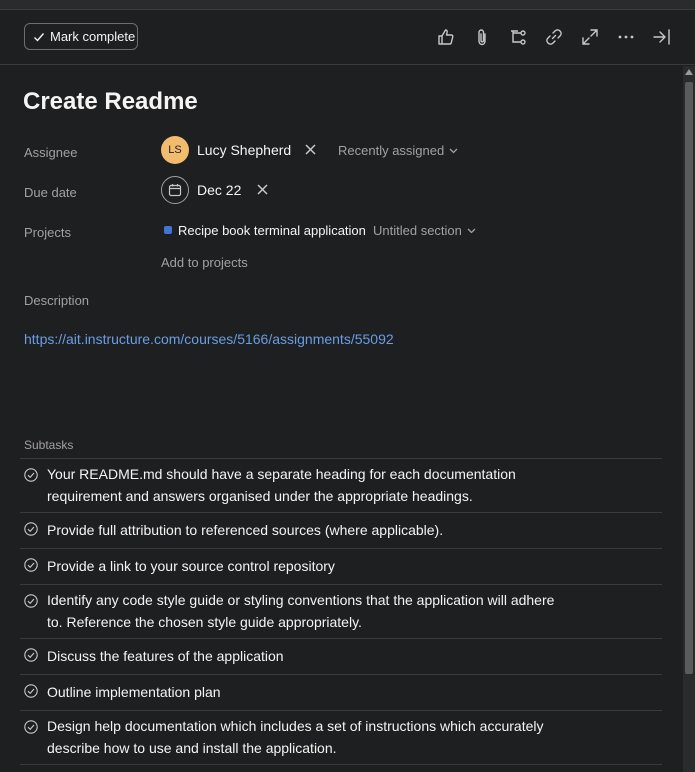 This screenshot has height=772, width=695. Describe the element at coordinates (518, 37) in the screenshot. I see `subtask-icon` at that location.